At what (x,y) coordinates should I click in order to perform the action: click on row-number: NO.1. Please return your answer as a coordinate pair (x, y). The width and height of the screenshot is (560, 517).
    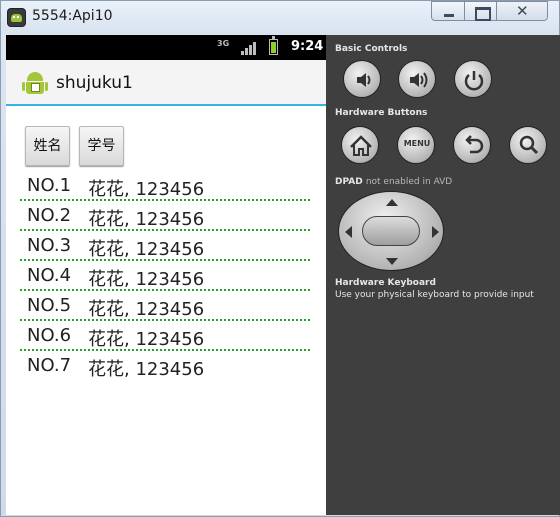
    Looking at the image, I should click on (49, 185).